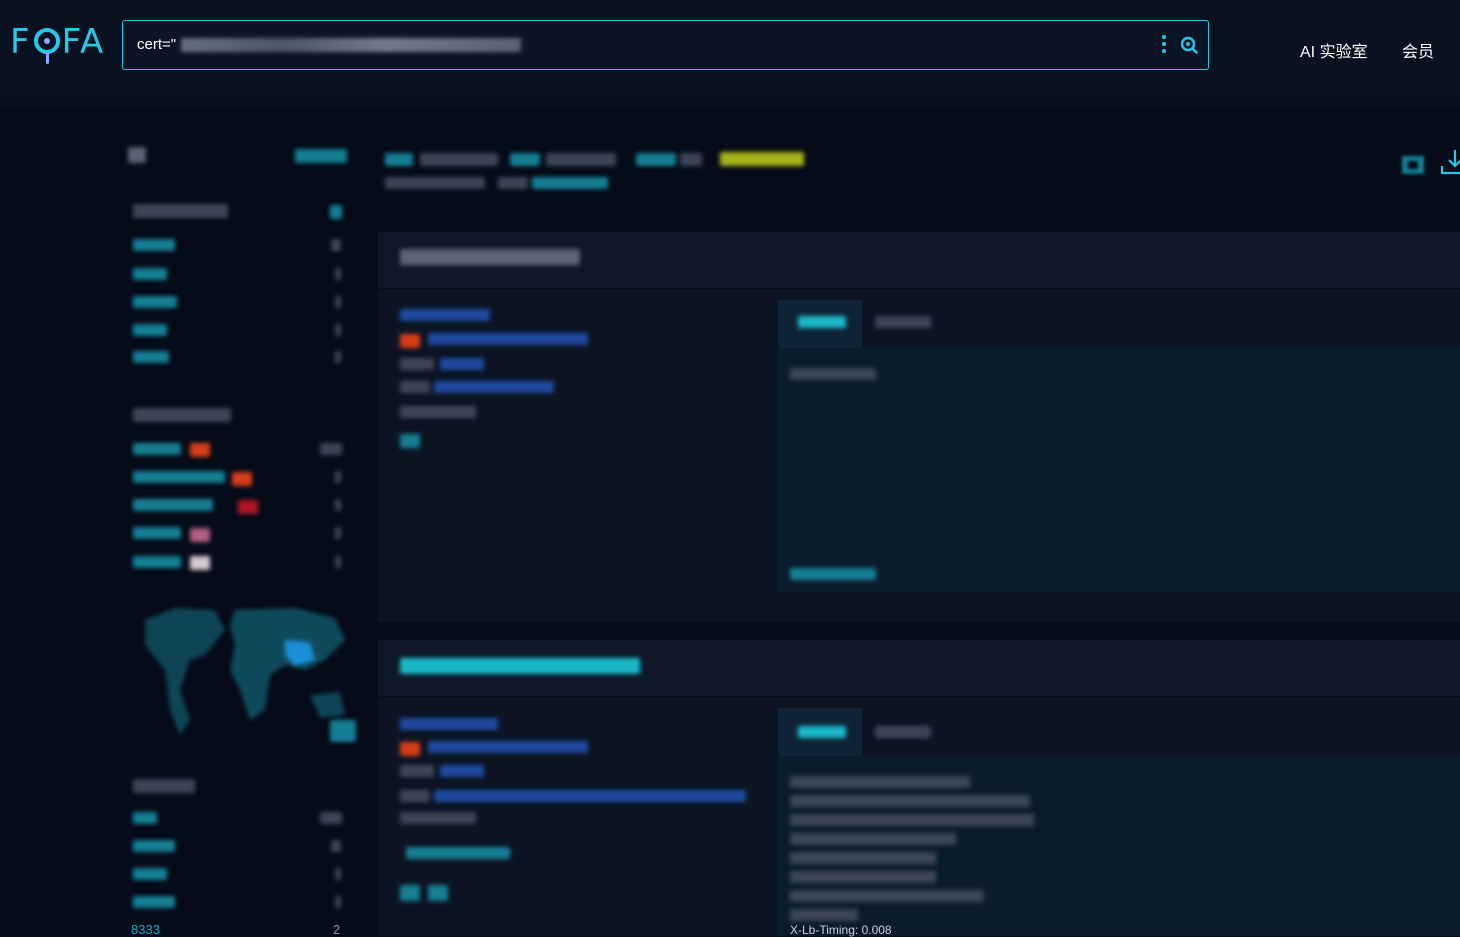  I want to click on map-zoom-button, so click(343, 731).